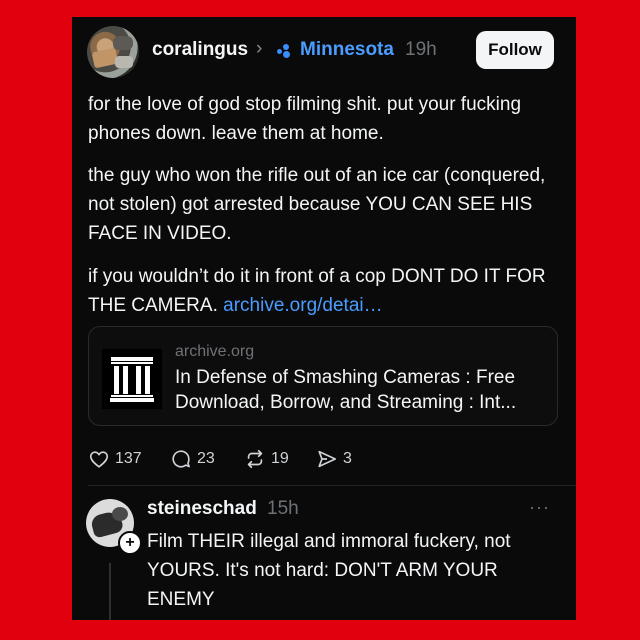  I want to click on comment-icon, so click(181, 459).